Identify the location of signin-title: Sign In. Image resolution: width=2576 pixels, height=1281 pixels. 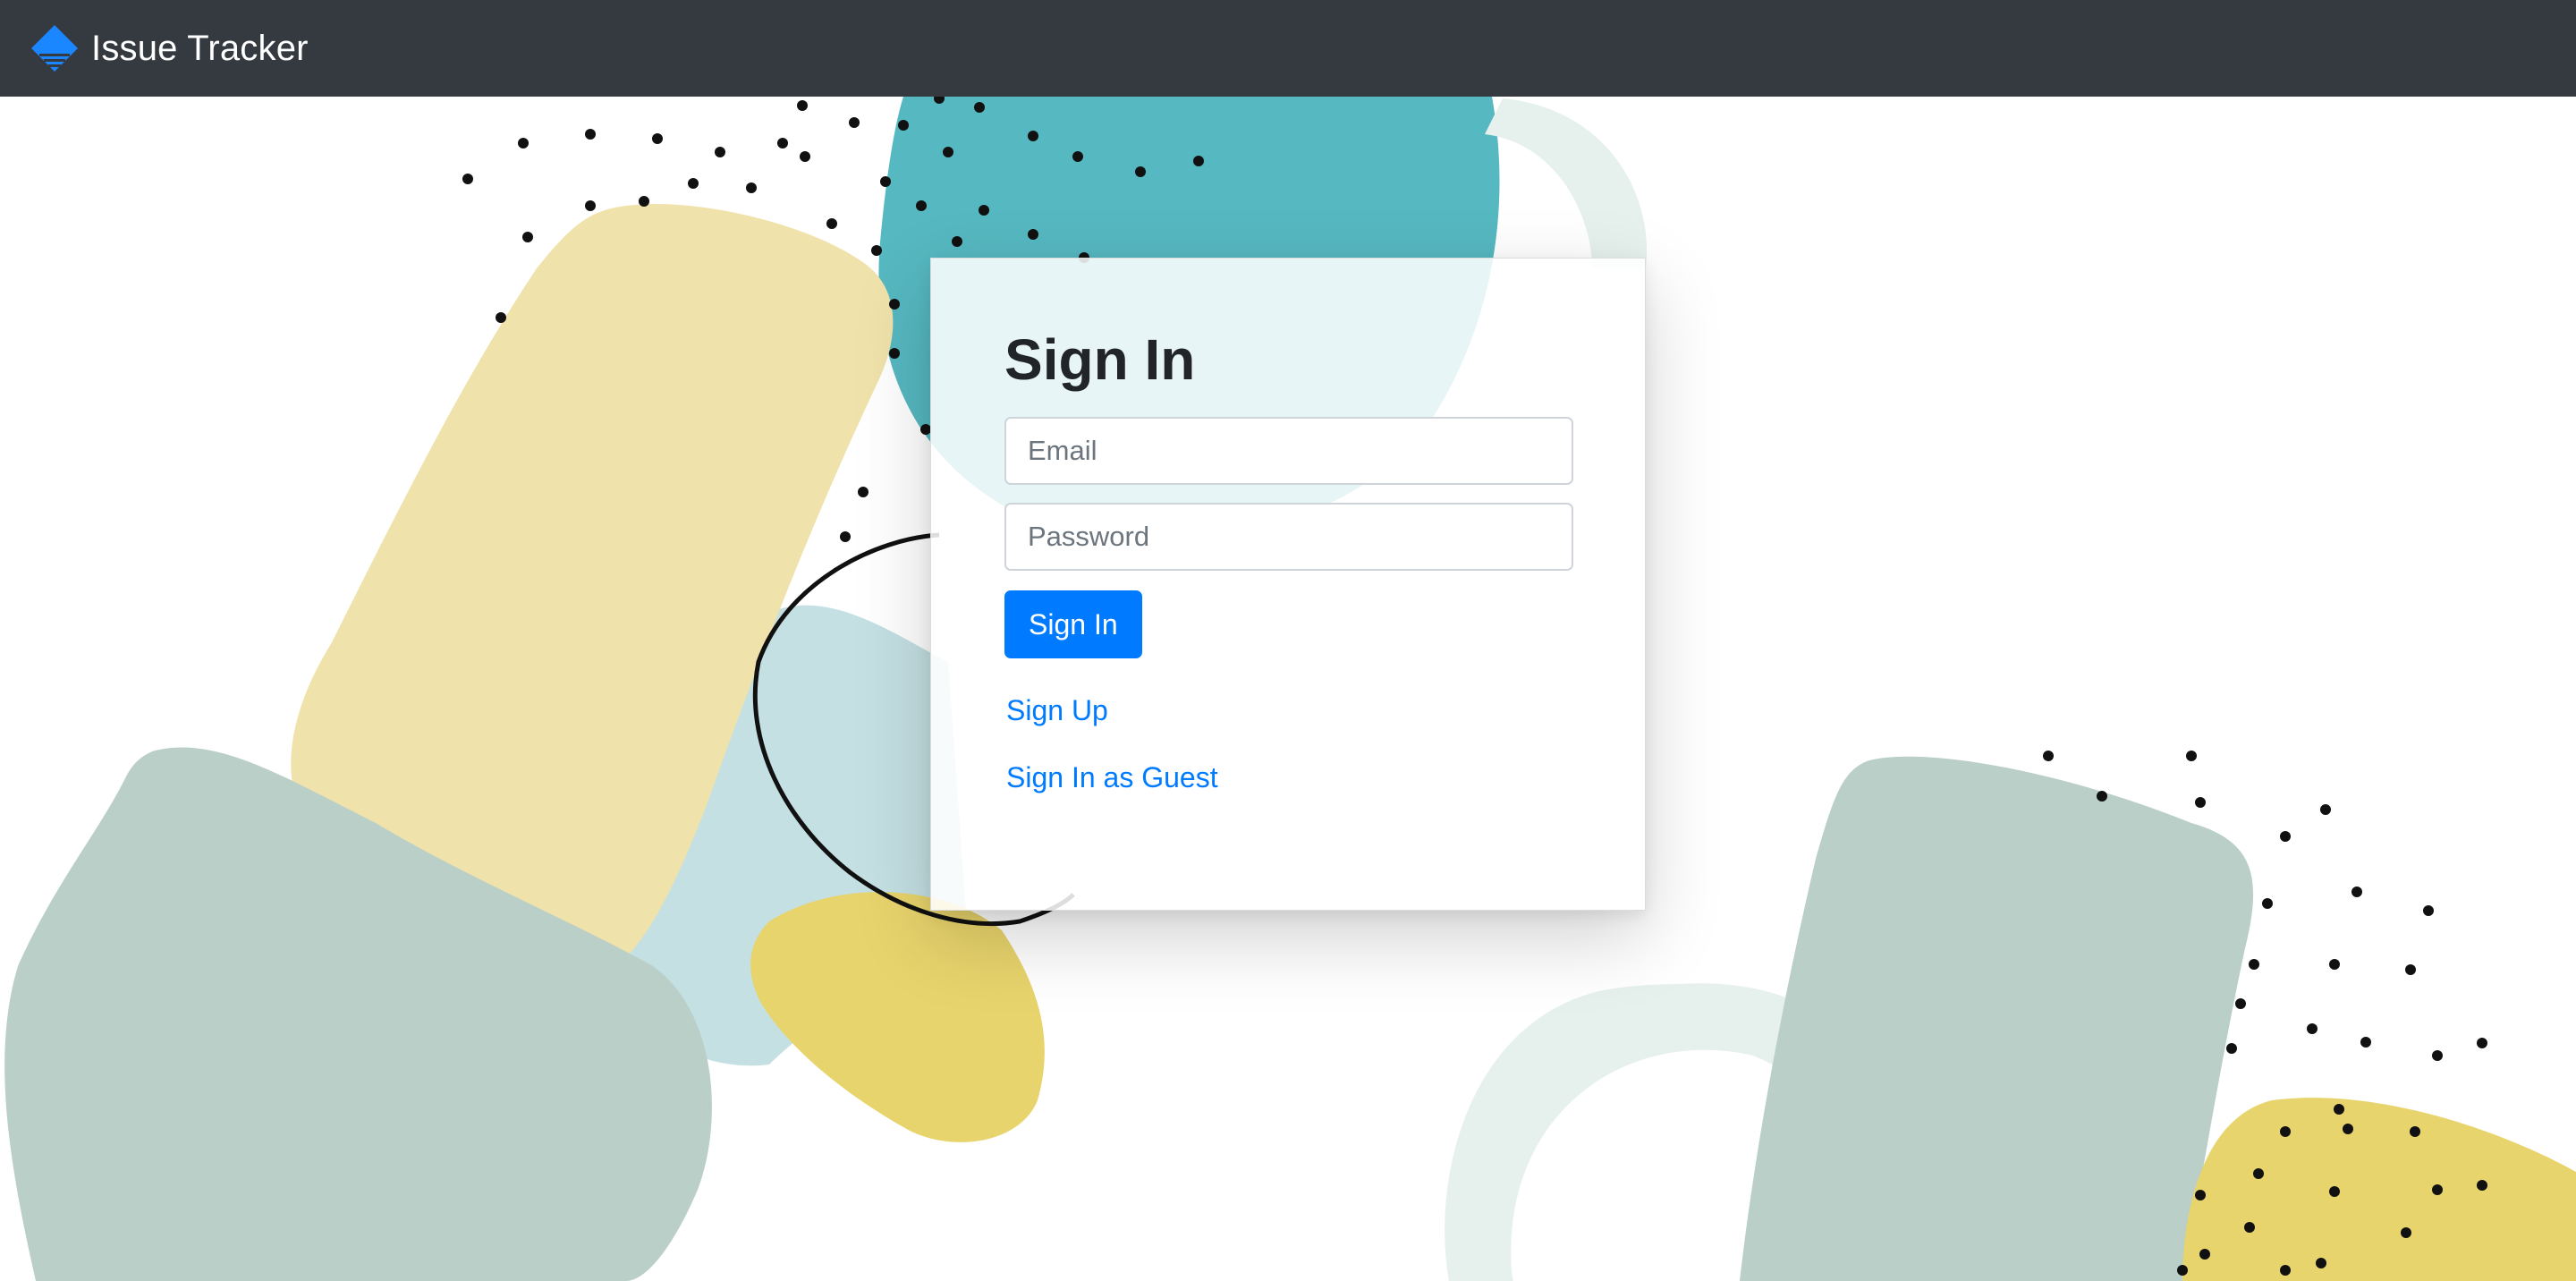
(1100, 359).